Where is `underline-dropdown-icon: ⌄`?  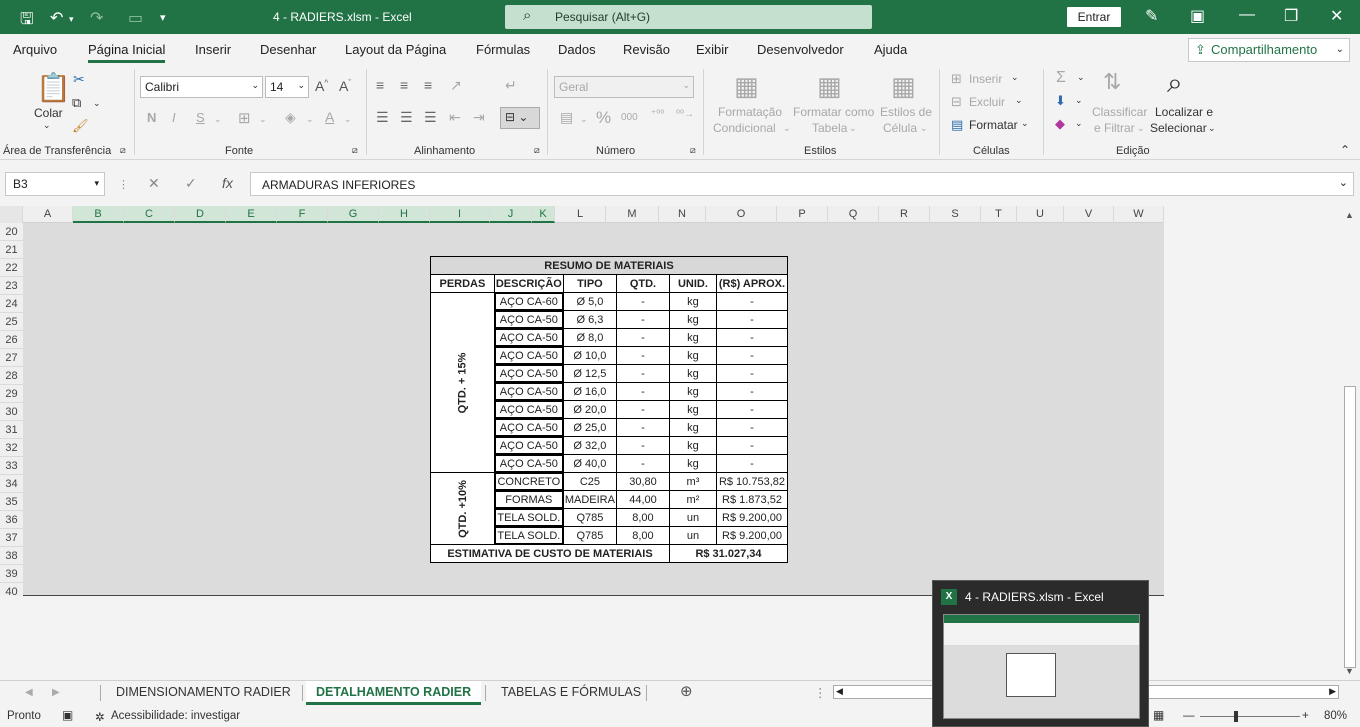
underline-dropdown-icon: ⌄ is located at coordinates (218, 119).